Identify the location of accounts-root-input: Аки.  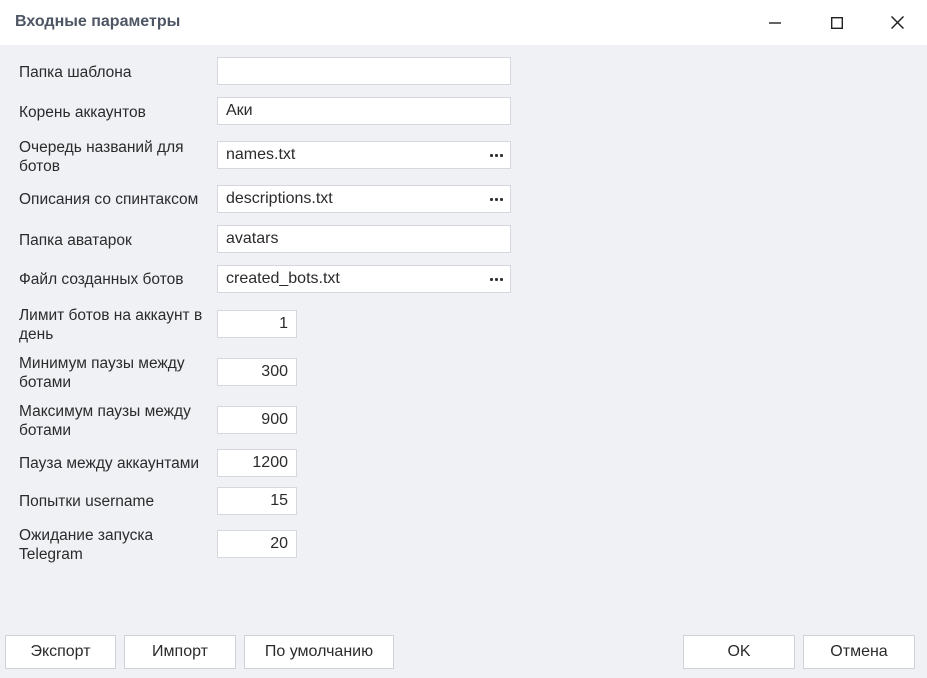
(364, 111).